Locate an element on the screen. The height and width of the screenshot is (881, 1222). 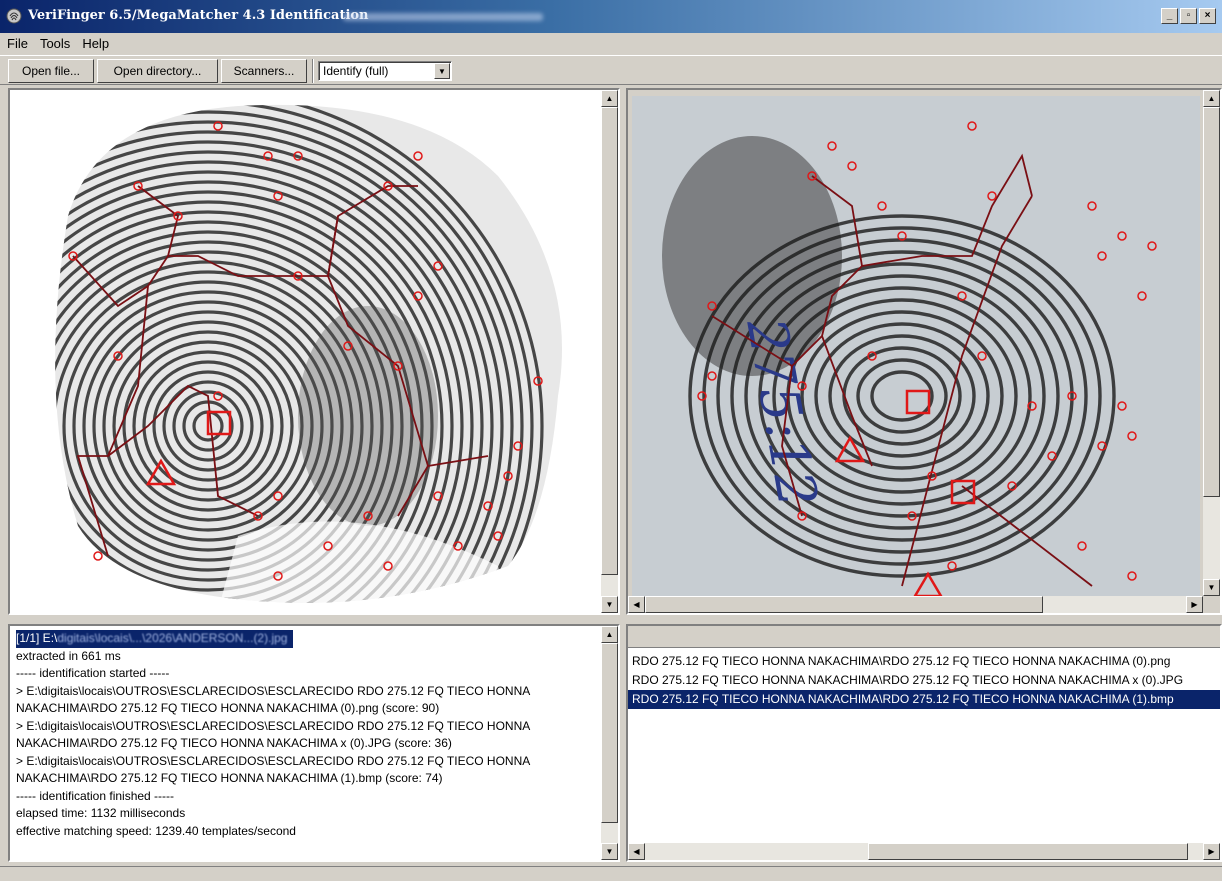
status-bar is located at coordinates (611, 873).